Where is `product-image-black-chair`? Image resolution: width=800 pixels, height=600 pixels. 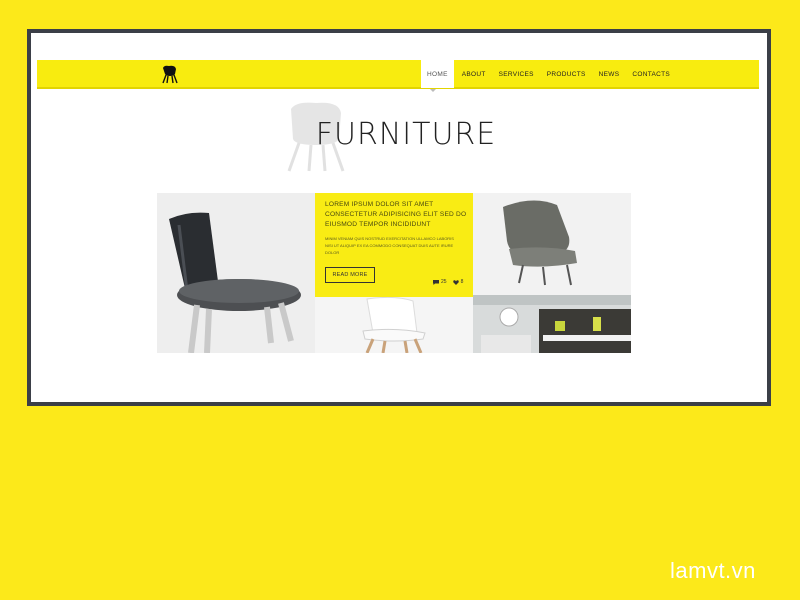 product-image-black-chair is located at coordinates (236, 273).